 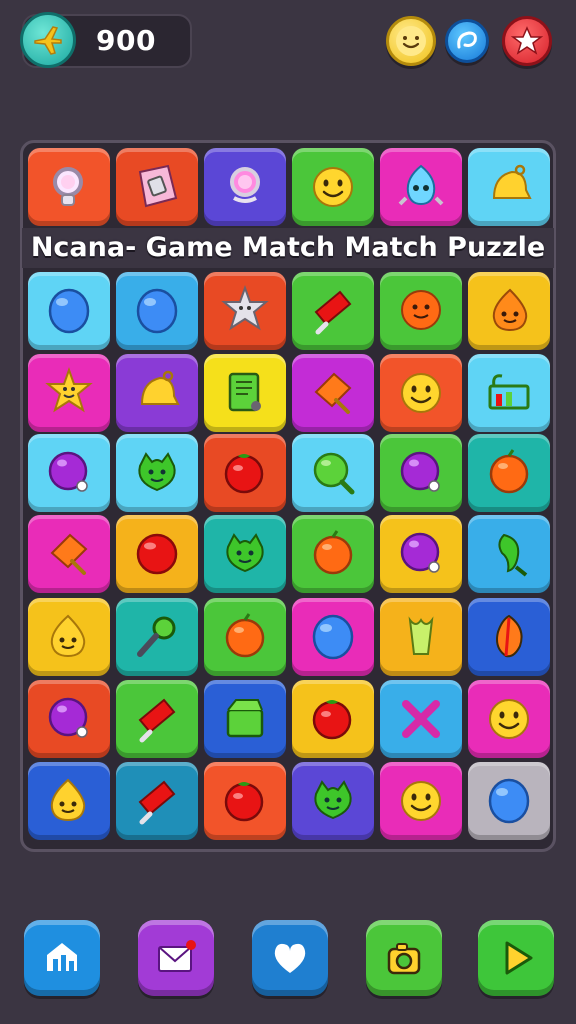 I want to click on tile-creature-blue, so click(x=421, y=187).